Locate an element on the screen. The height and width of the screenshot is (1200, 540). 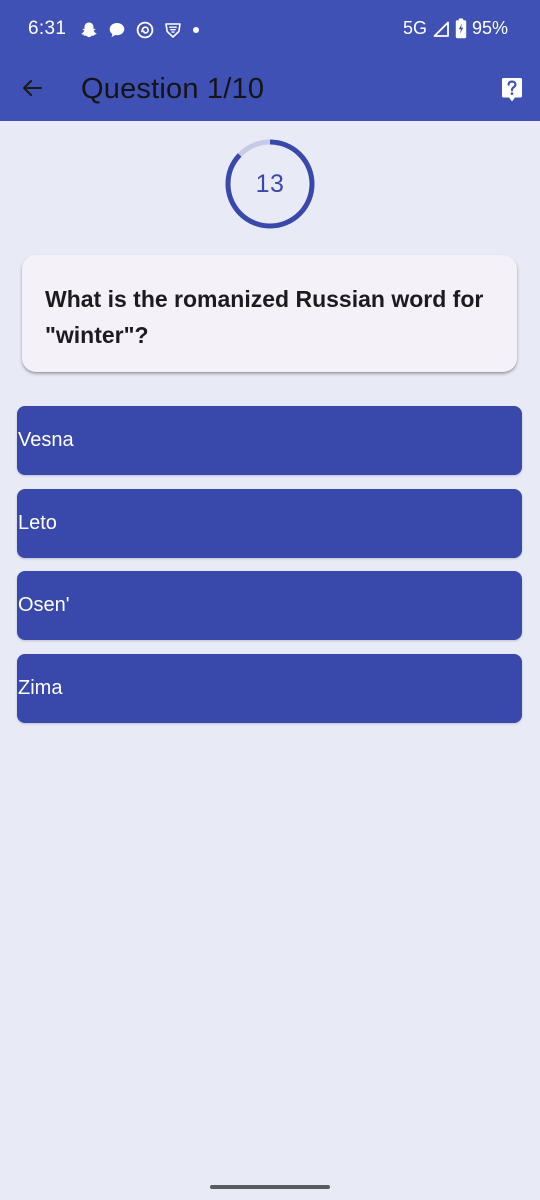
status-time: 6:31 is located at coordinates (47, 28).